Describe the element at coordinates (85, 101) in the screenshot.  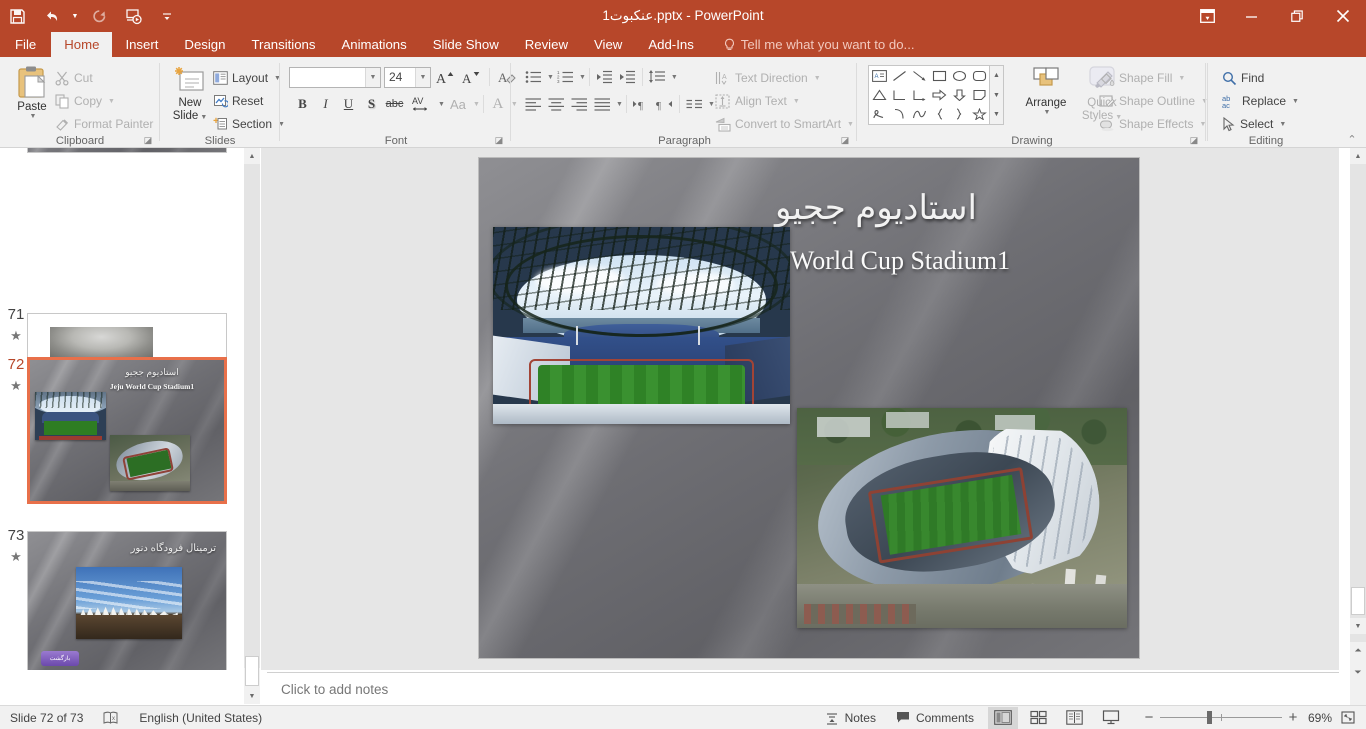
I see `copy-button: Copy ▼` at that location.